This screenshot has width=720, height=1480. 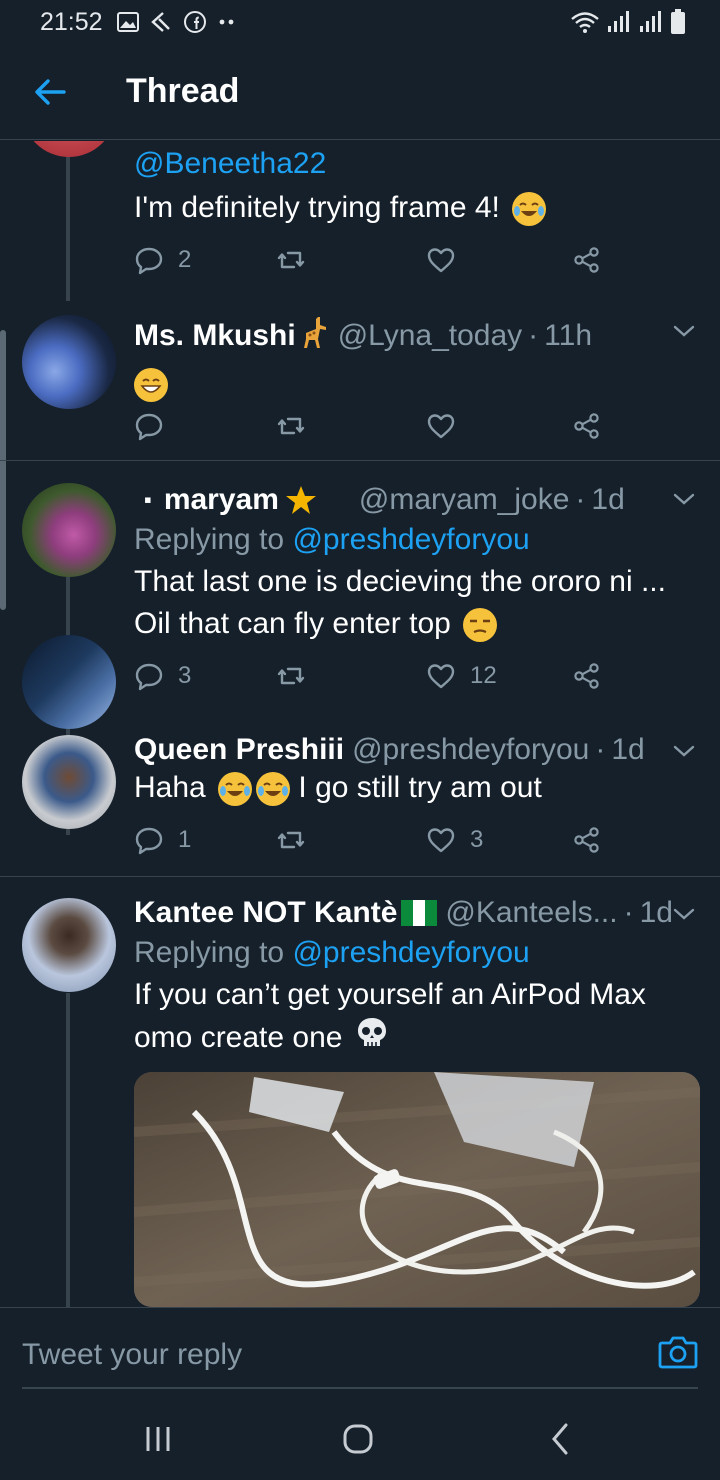 I want to click on app-bar: Thread, so click(x=360, y=92).